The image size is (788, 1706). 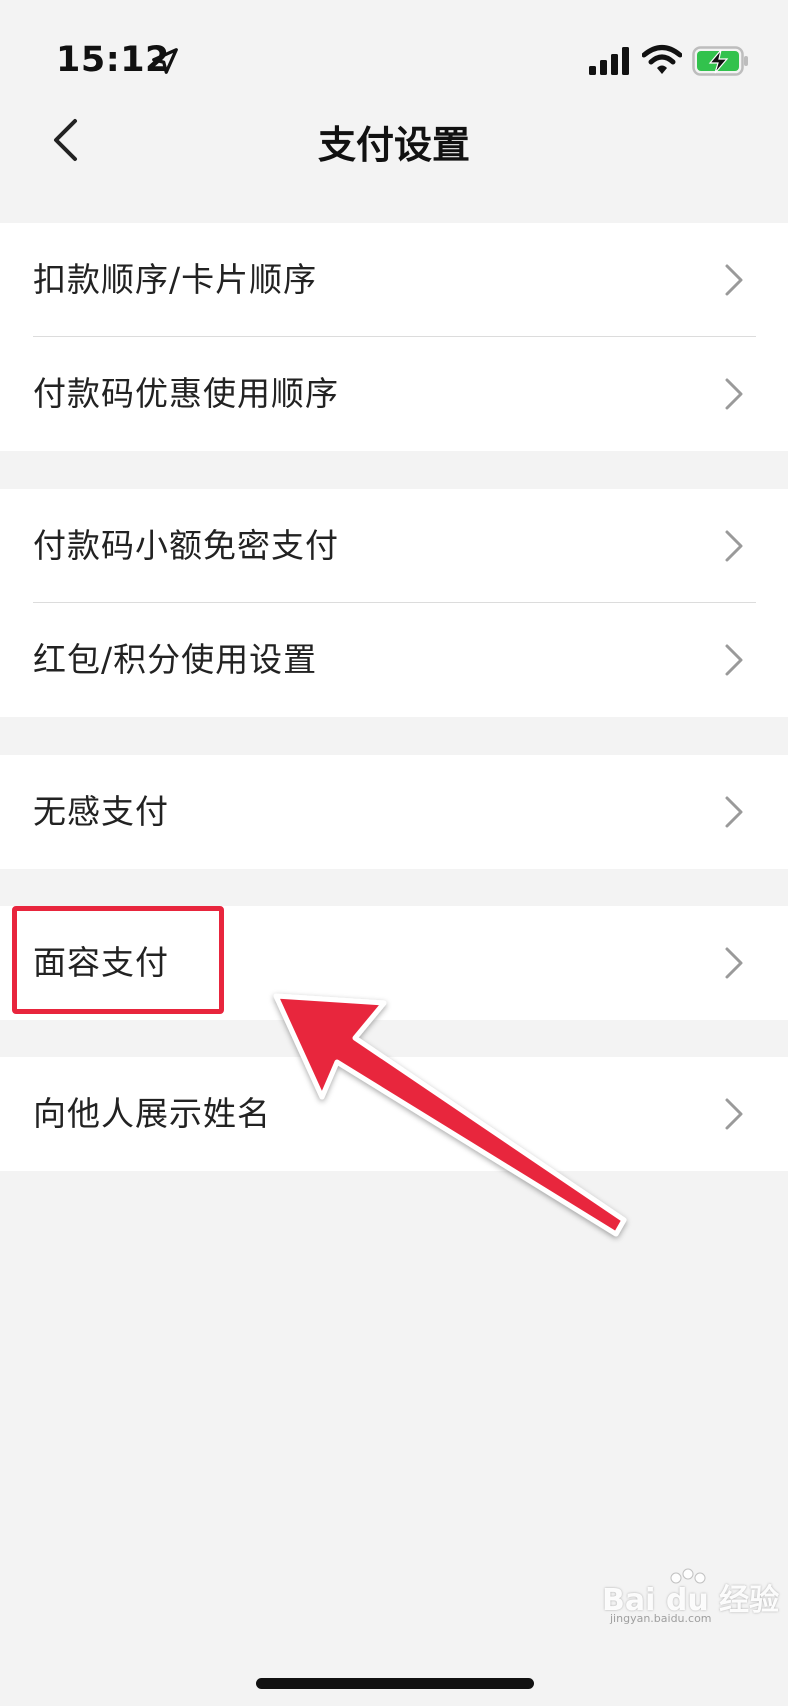 I want to click on cellular-signal-icon, so click(x=609, y=61).